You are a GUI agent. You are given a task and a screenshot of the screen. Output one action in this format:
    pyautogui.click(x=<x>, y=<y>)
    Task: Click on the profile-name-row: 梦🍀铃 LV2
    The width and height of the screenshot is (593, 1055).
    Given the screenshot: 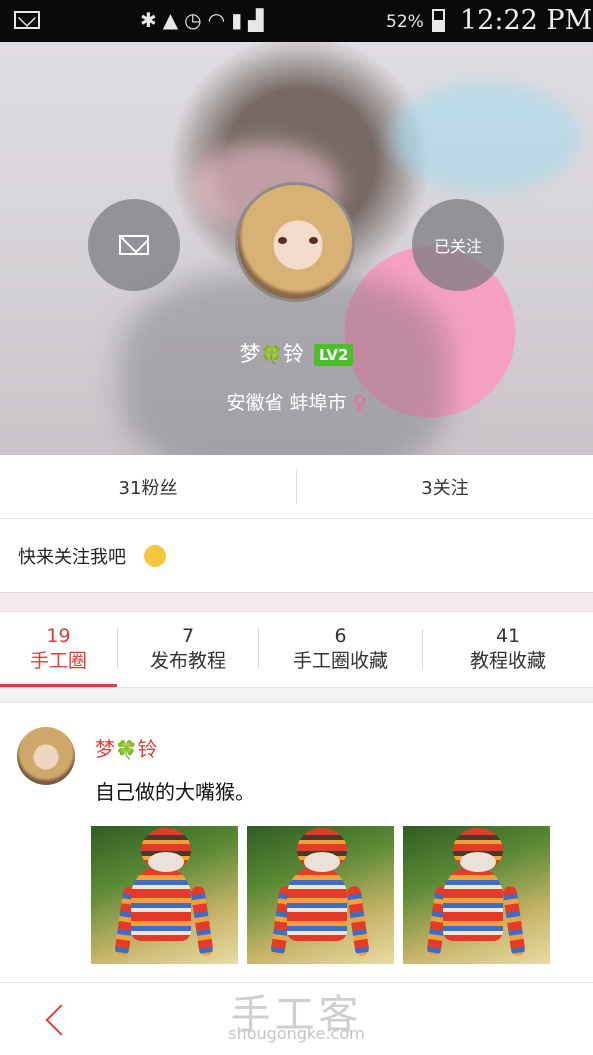 What is the action you would take?
    pyautogui.click(x=296, y=353)
    